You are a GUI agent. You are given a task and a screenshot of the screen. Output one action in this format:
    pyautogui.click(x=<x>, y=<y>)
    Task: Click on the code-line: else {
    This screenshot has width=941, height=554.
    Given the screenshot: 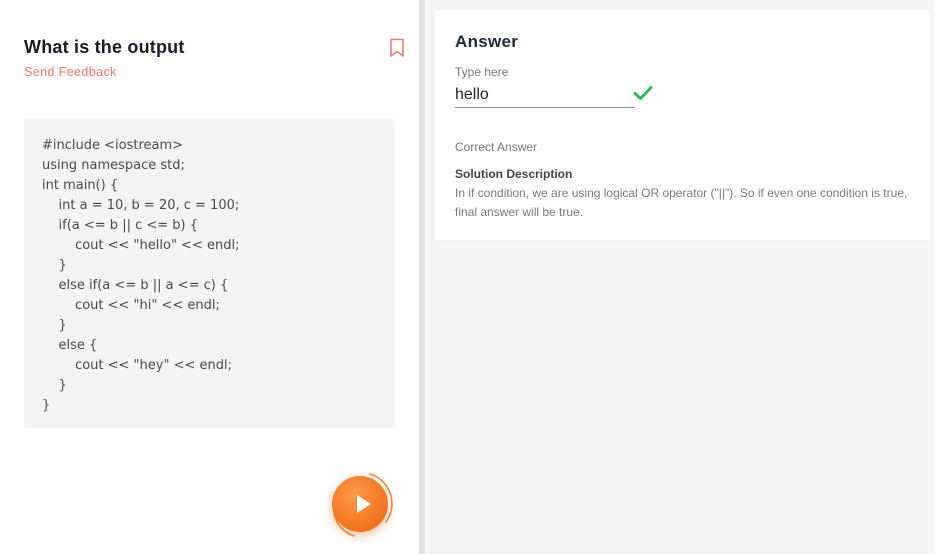 What is the action you would take?
    pyautogui.click(x=70, y=345)
    